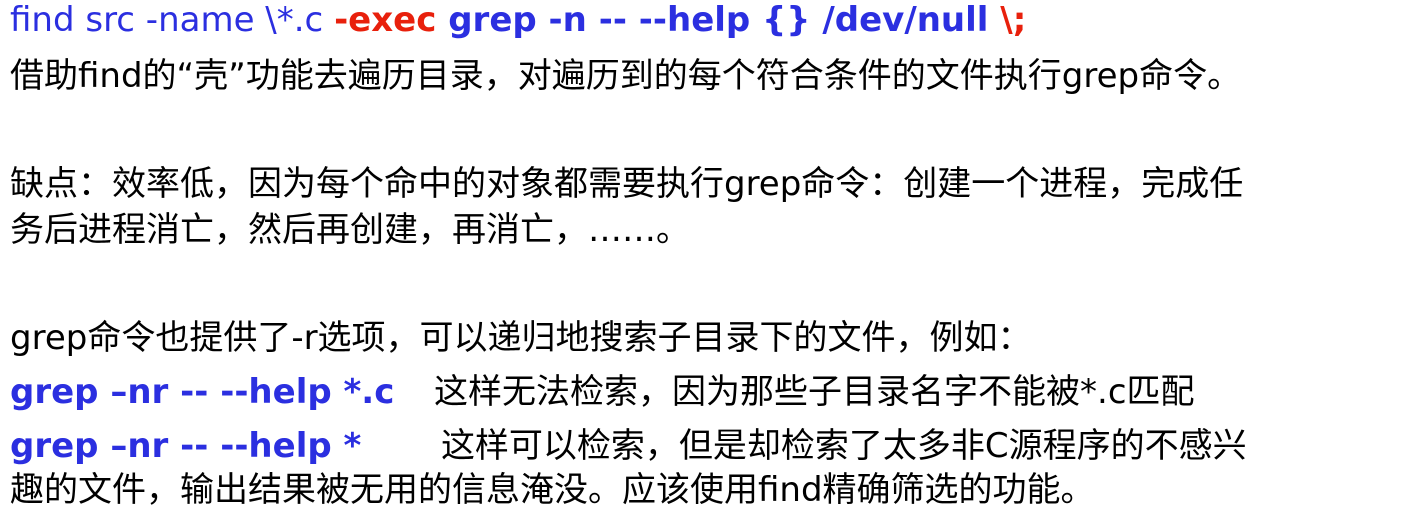 This screenshot has height=516, width=1412. What do you see at coordinates (186, 446) in the screenshot?
I see `example-2-command: grep –nr -- --help *` at bounding box center [186, 446].